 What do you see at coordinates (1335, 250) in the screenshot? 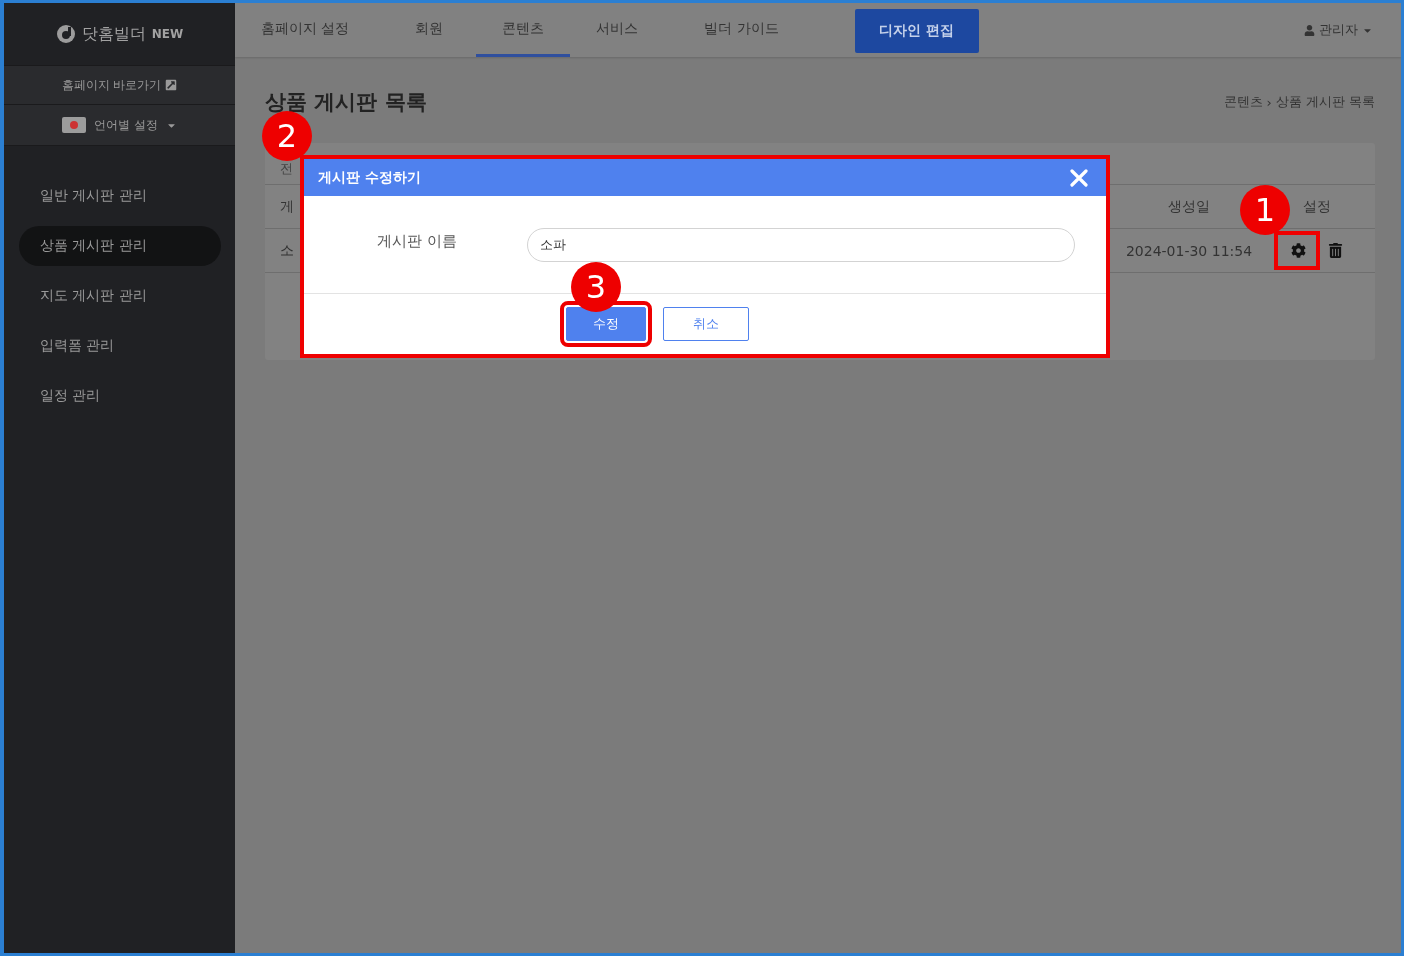
I see `trash-button` at bounding box center [1335, 250].